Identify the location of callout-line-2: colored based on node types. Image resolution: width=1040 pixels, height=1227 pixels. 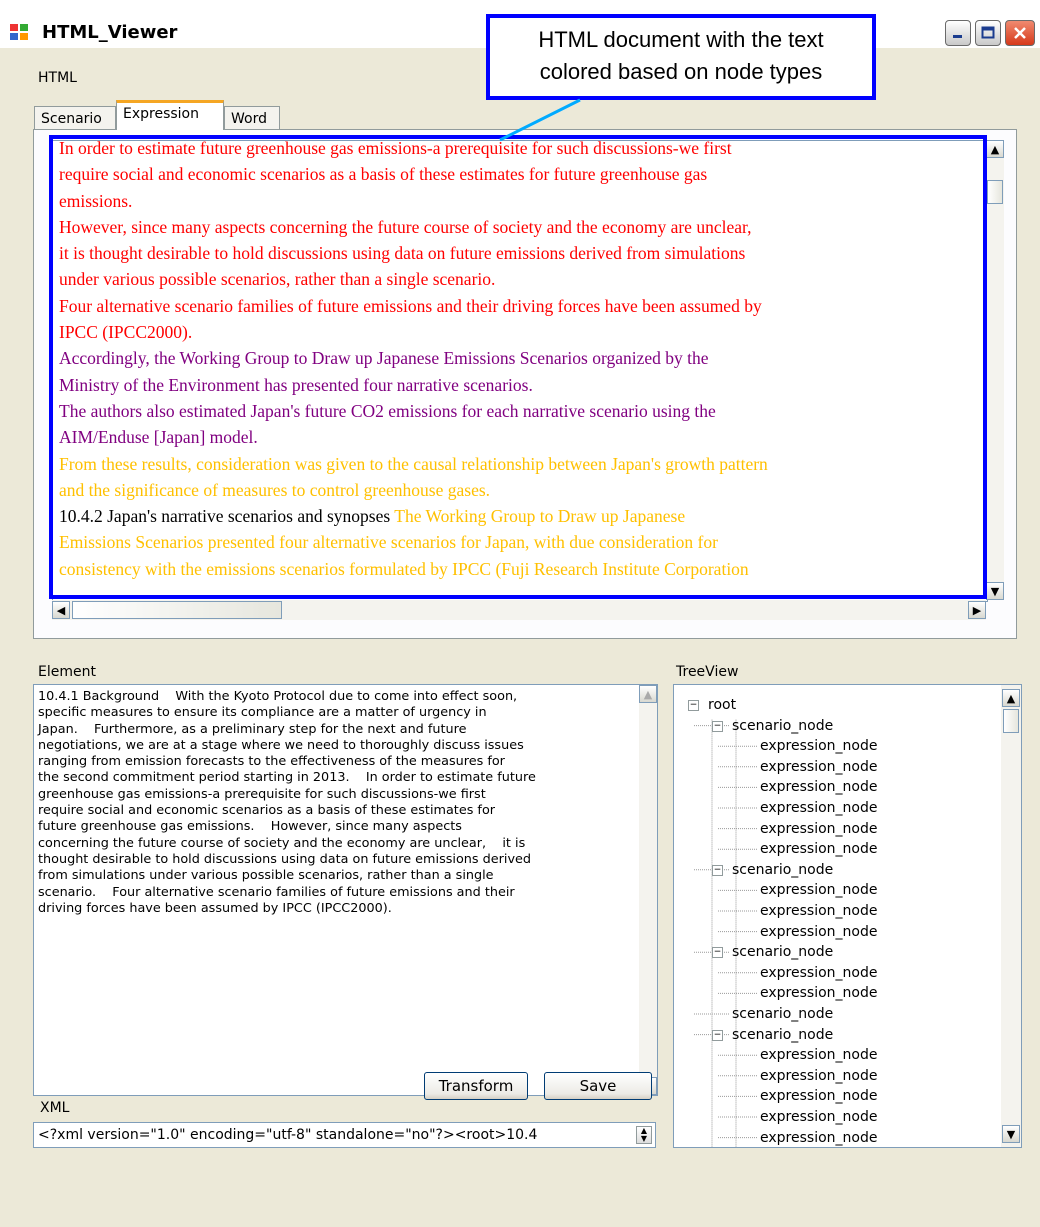
(681, 71).